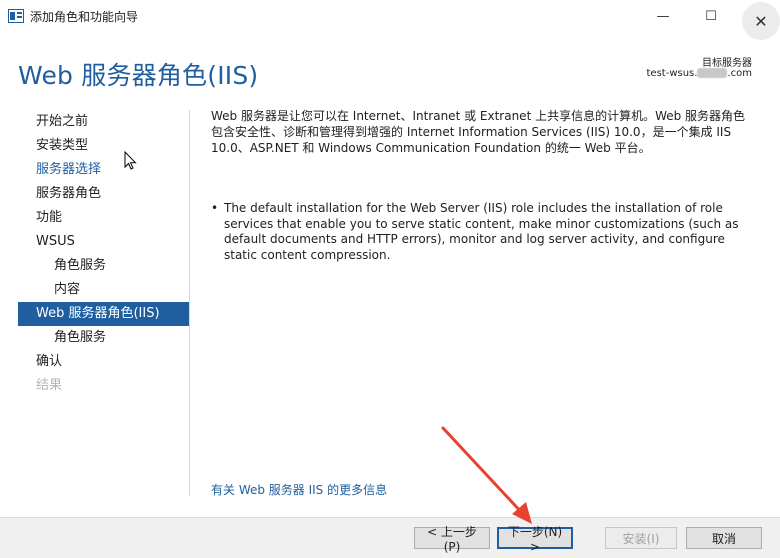  Describe the element at coordinates (103, 266) in the screenshot. I see `nav-item-6: 角色服务` at that location.